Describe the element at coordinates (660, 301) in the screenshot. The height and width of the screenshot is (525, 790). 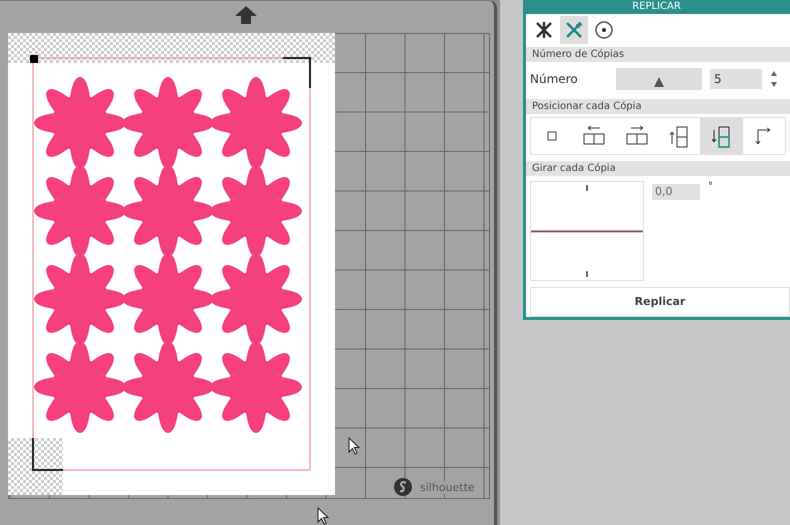
I see `replicate-button: Replicar` at that location.